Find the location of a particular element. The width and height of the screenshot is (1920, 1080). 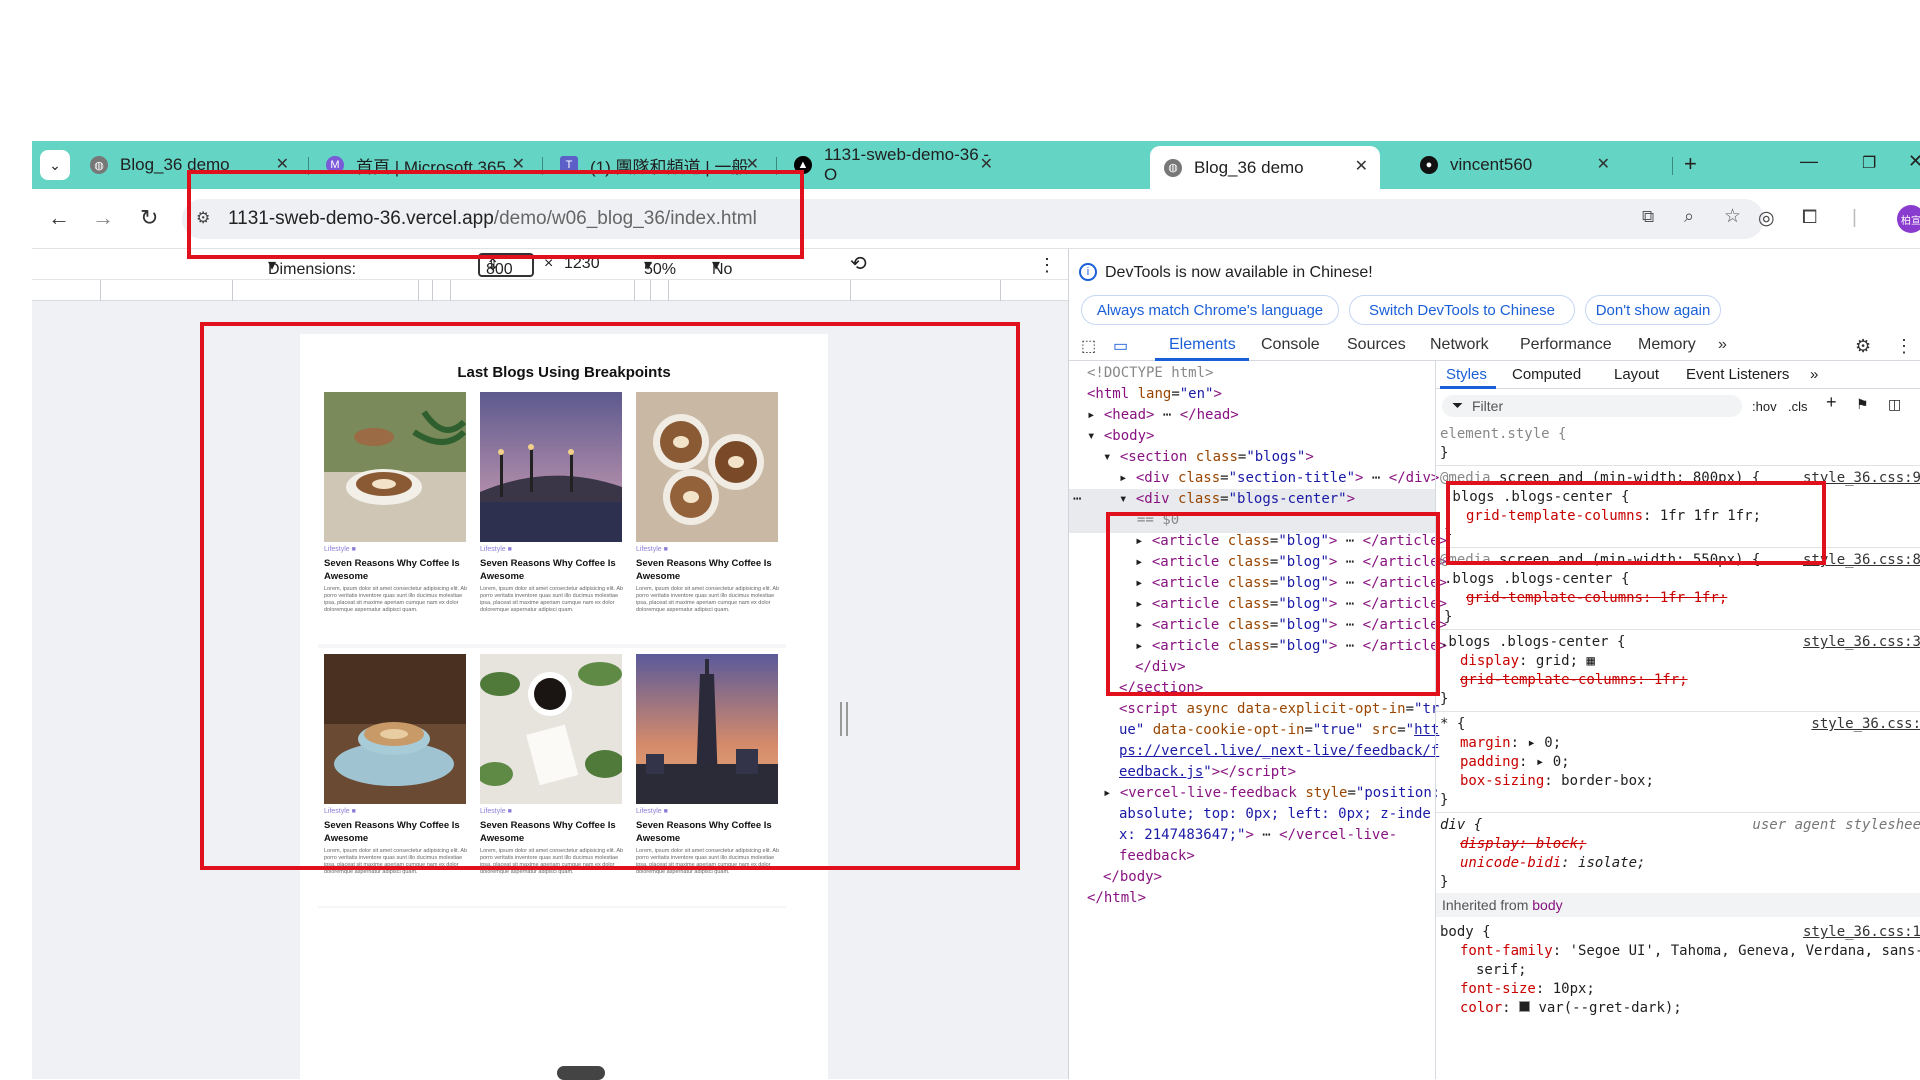

tree-blogs-center: ▾ <div class="blogs-center"> is located at coordinates (1237, 499).